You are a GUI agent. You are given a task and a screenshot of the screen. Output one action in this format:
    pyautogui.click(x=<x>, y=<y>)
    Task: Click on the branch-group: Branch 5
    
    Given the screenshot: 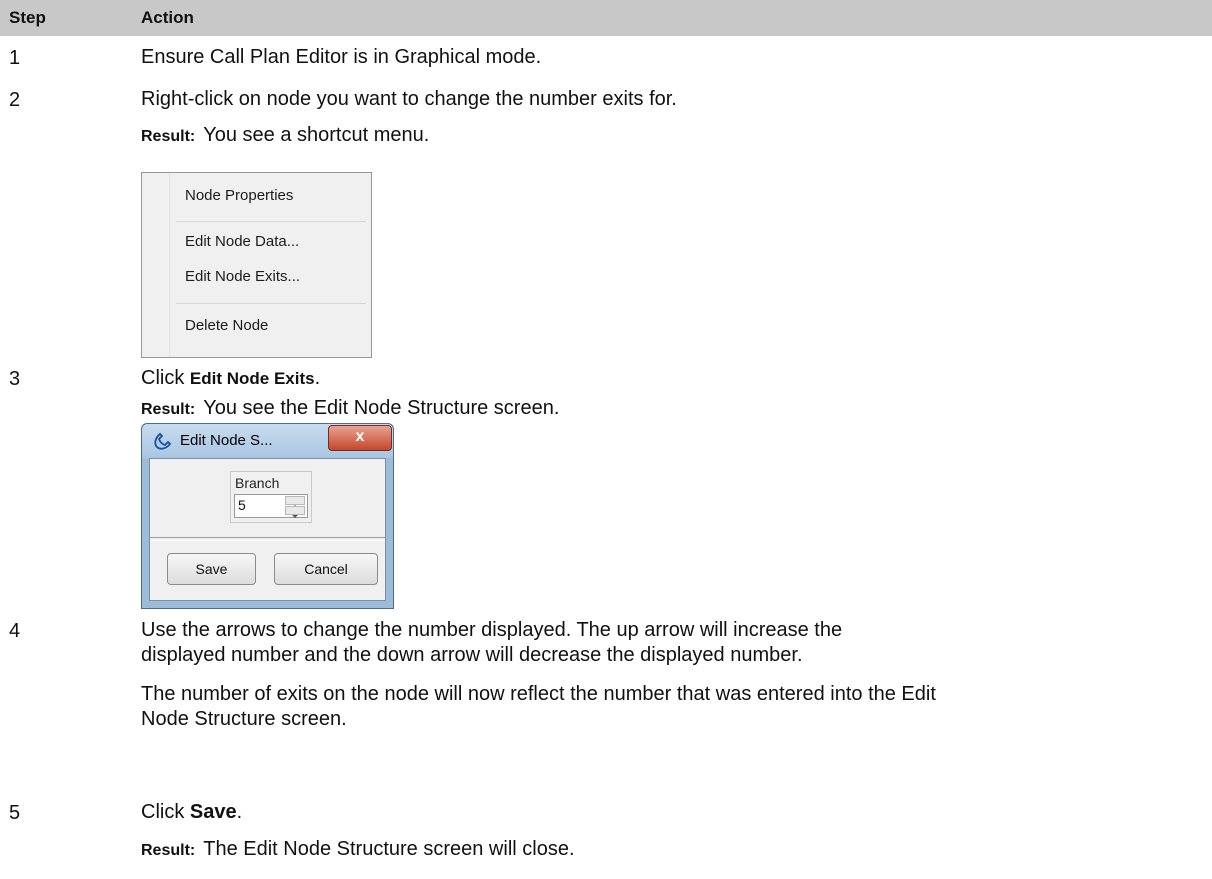 What is the action you would take?
    pyautogui.click(x=271, y=497)
    